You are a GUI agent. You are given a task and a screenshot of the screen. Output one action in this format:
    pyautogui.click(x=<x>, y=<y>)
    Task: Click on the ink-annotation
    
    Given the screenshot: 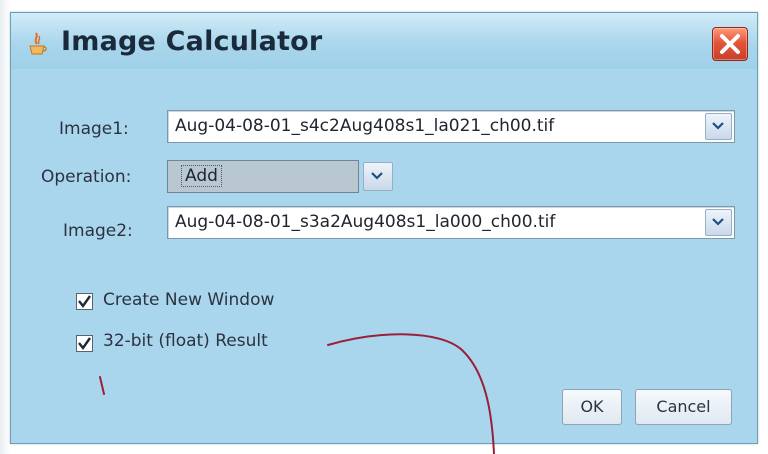 What is the action you would take?
    pyautogui.click(x=297, y=393)
    